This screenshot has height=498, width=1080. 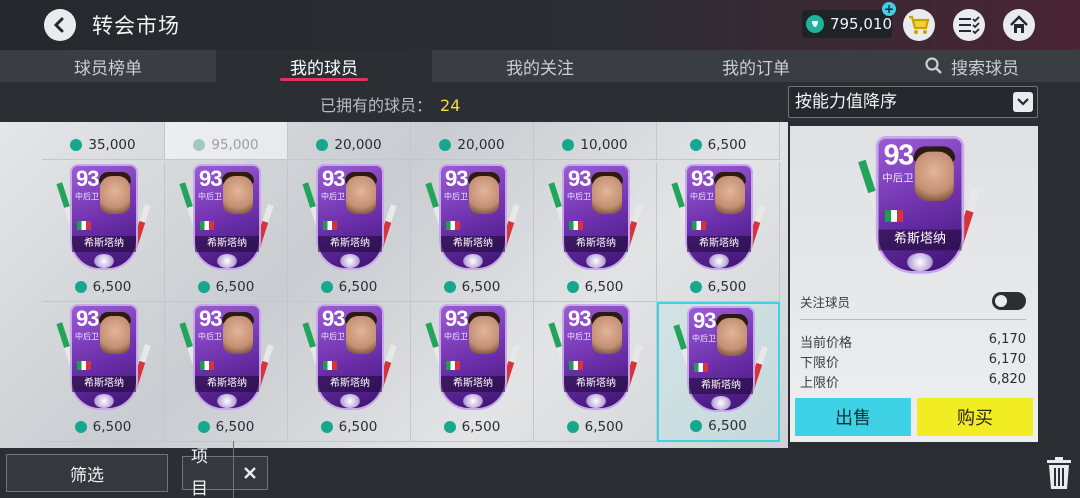 What do you see at coordinates (969, 25) in the screenshot?
I see `task-list-button` at bounding box center [969, 25].